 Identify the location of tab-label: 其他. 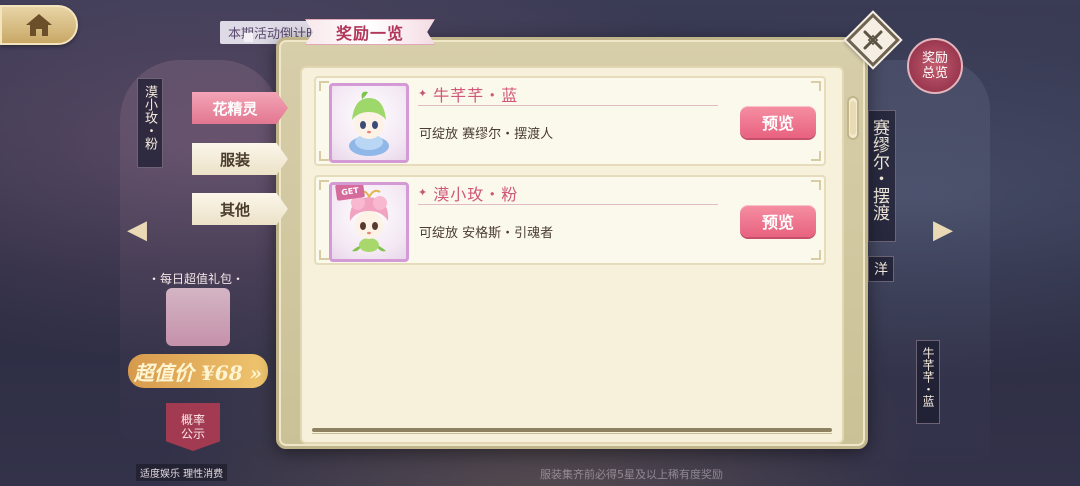
(234, 209).